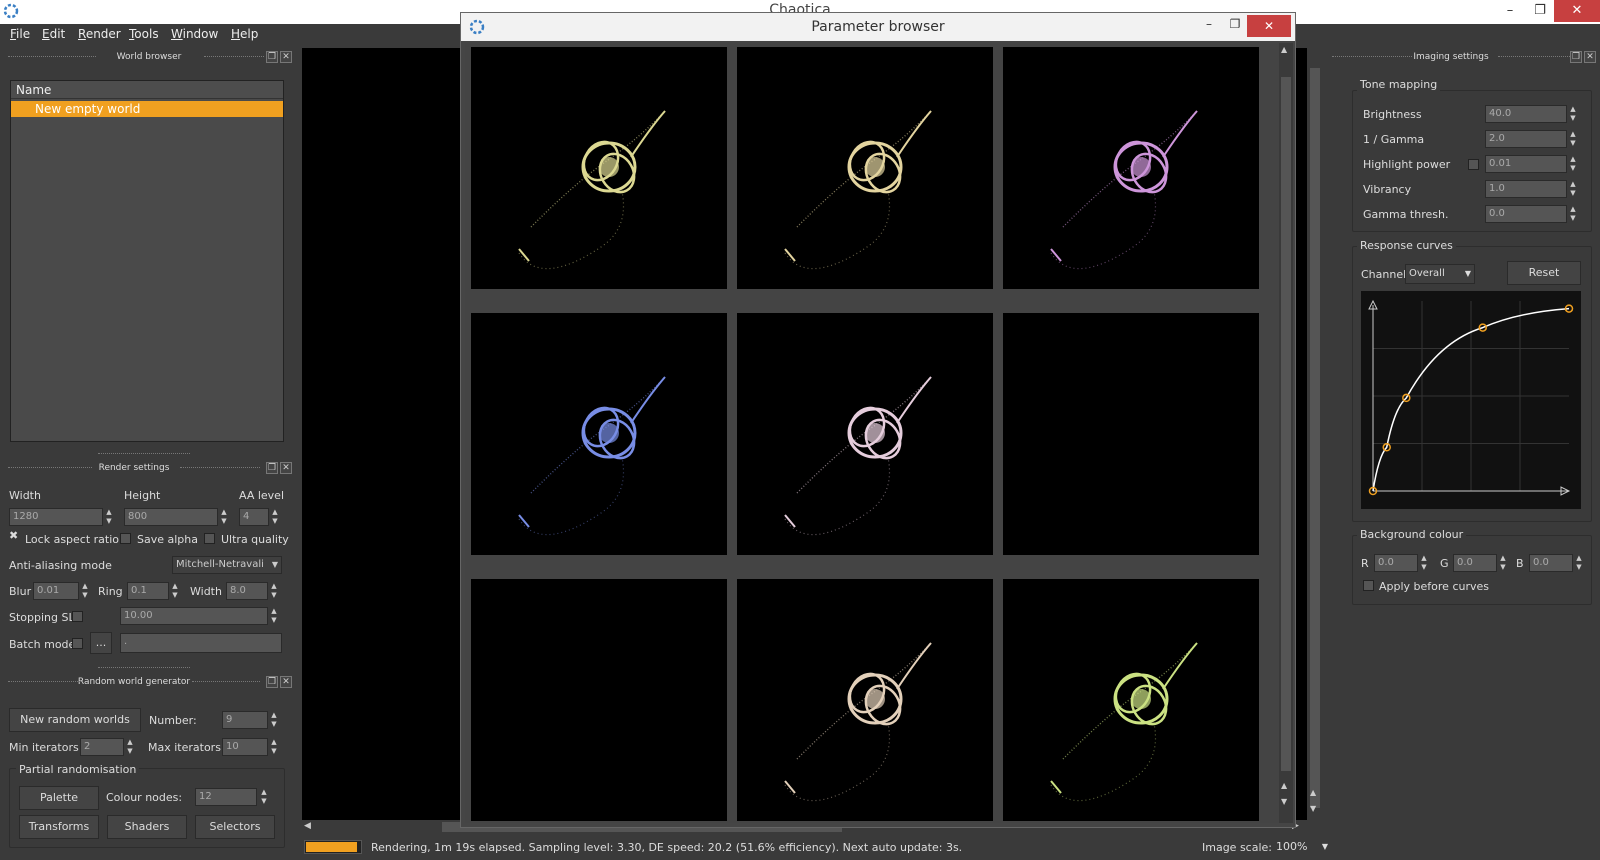 The image size is (1600, 860). I want to click on aa-spinner-icon: ▲ ▼, so click(275, 517).